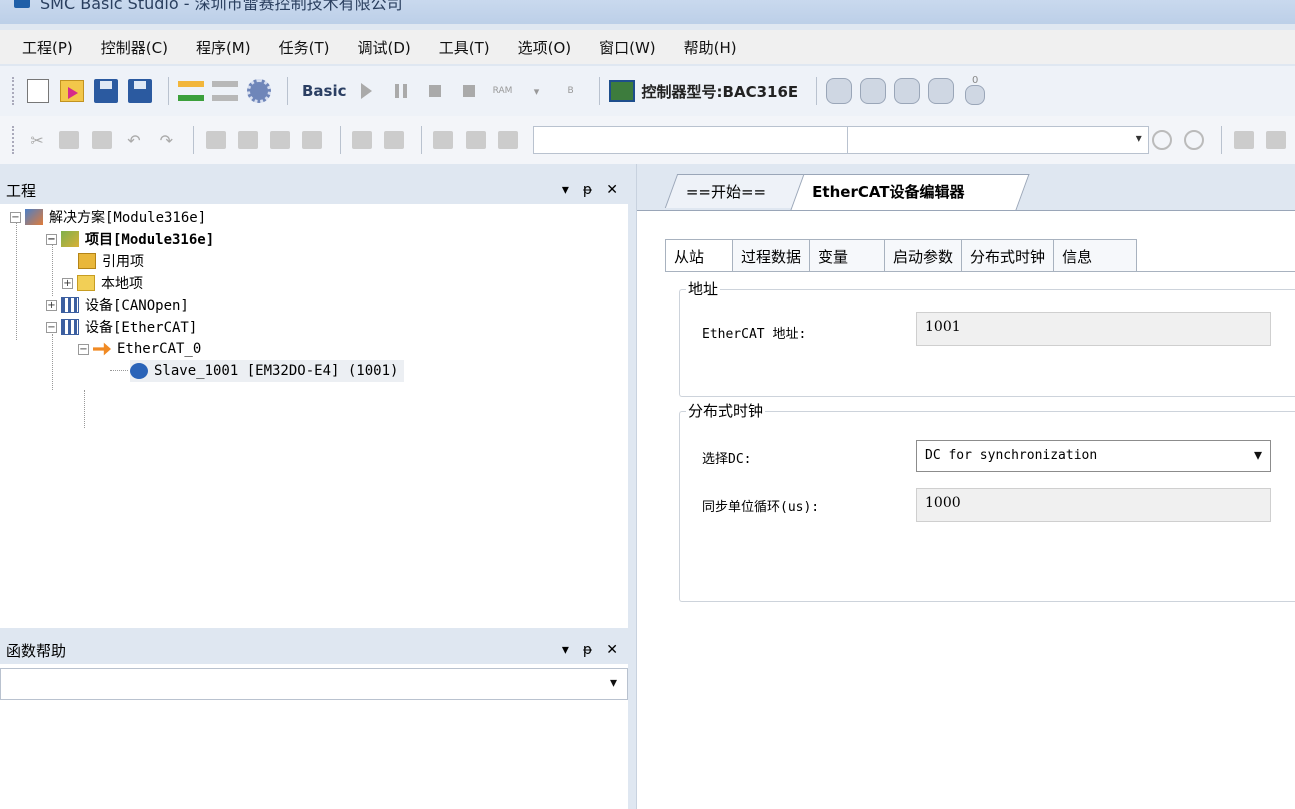  What do you see at coordinates (923, 255) in the screenshot?
I see `tab-startup-params: 启动参数` at bounding box center [923, 255].